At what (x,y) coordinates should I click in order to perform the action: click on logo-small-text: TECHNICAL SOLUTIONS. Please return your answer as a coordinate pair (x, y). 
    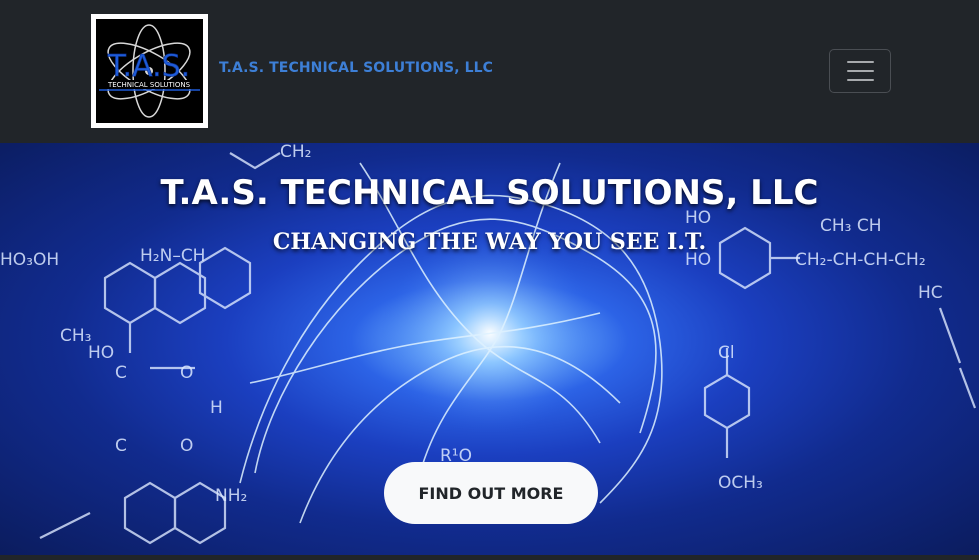
    Looking at the image, I should click on (149, 85).